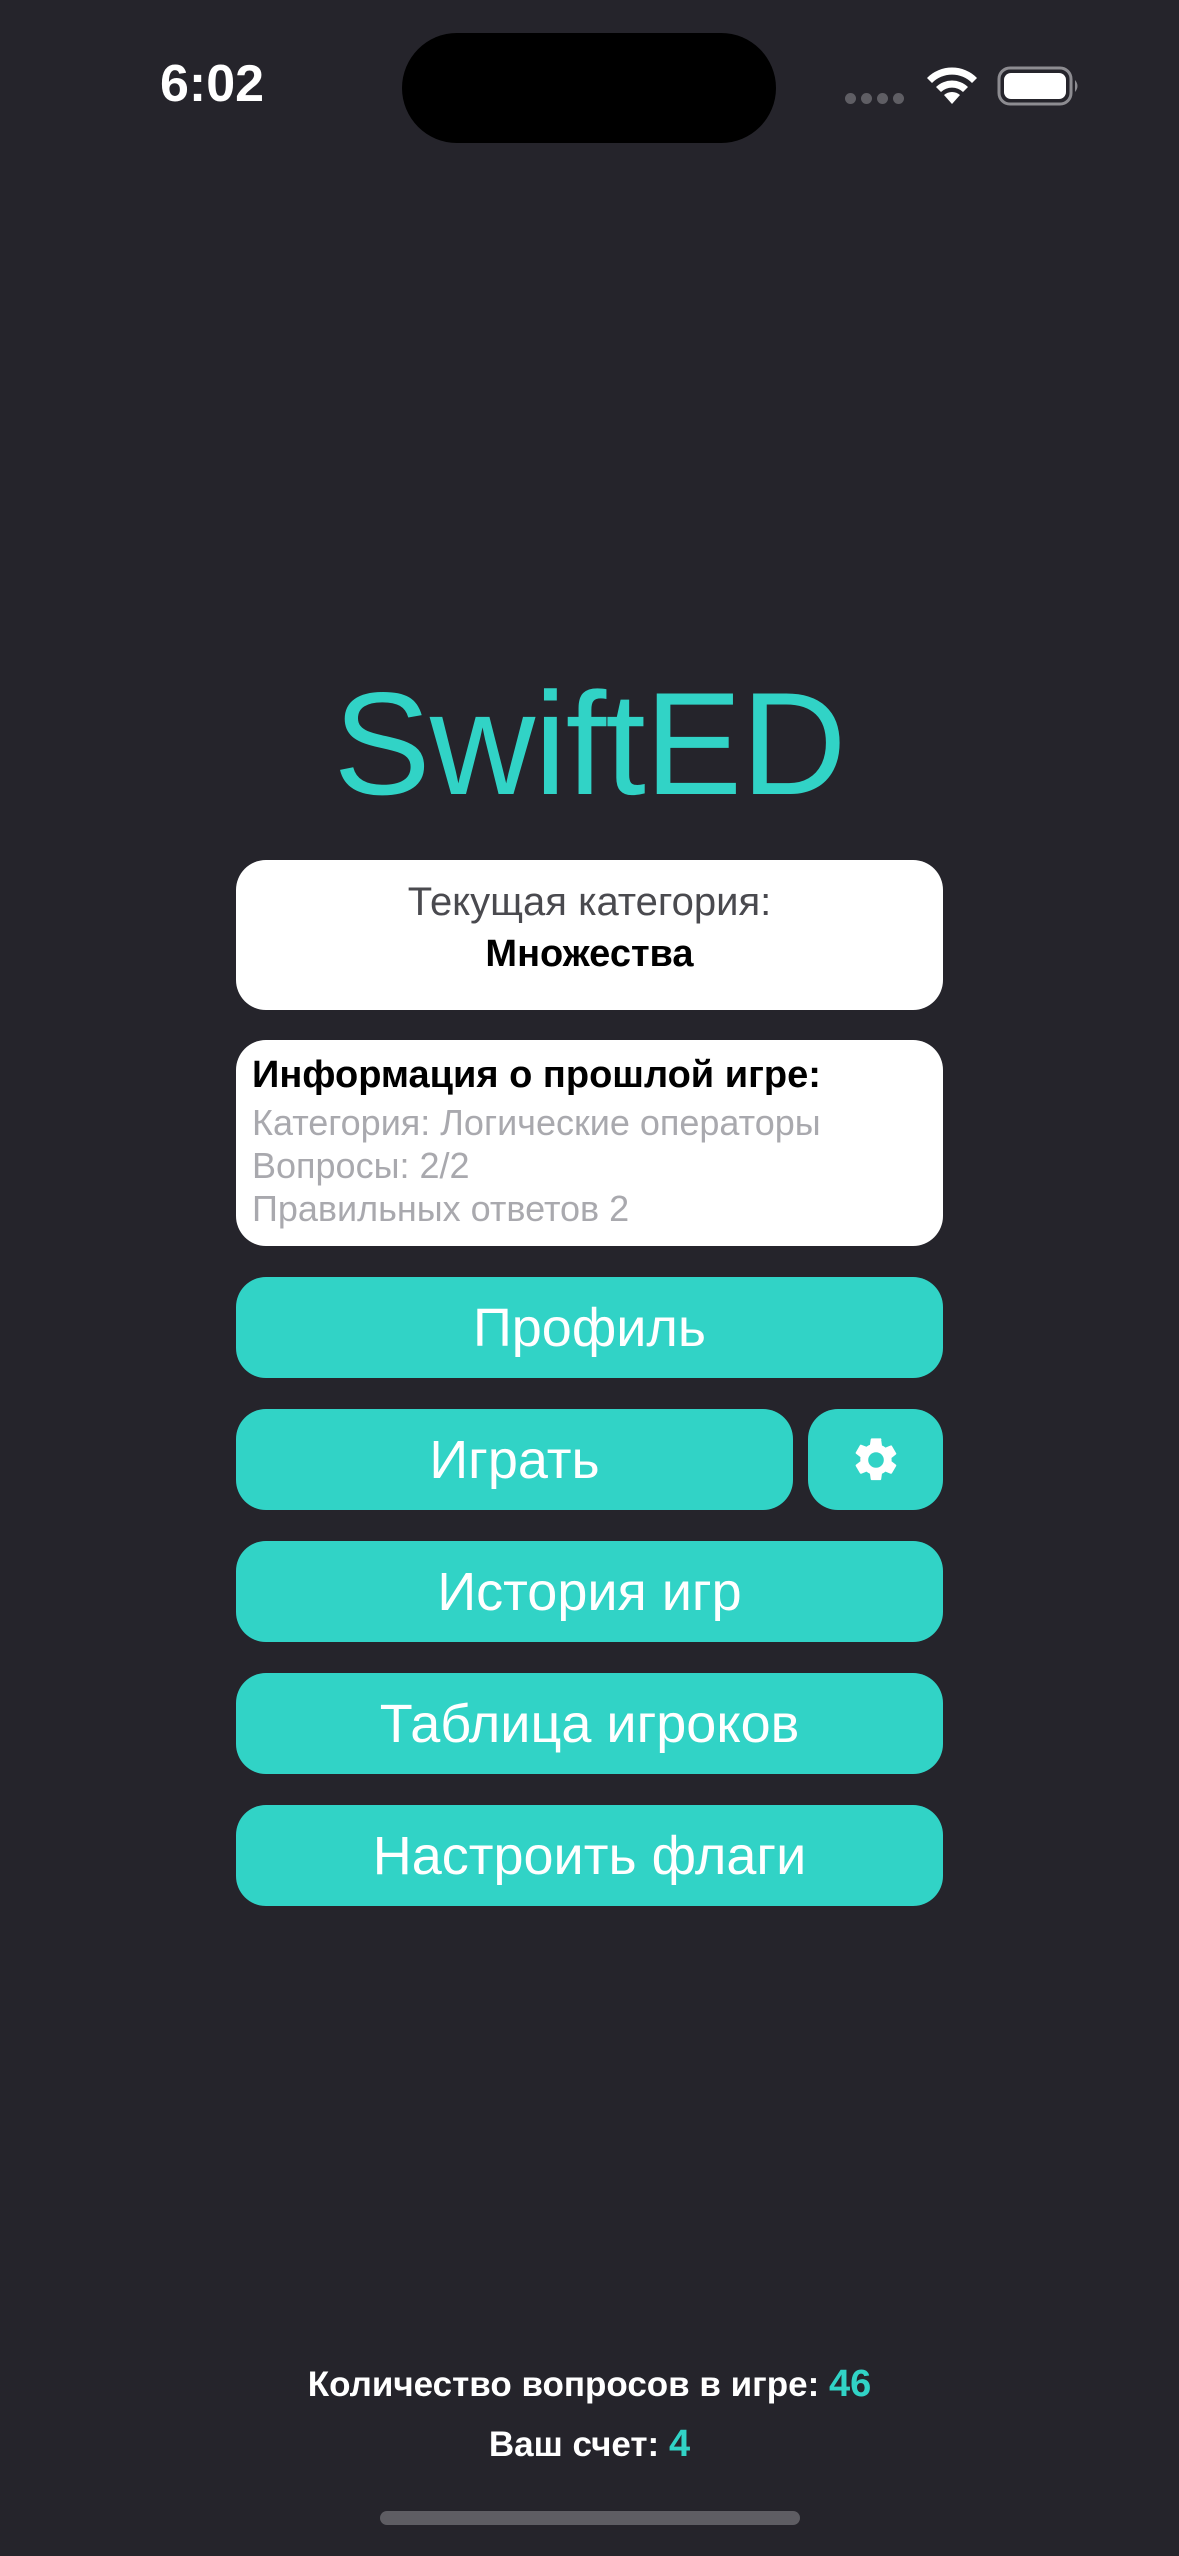 This screenshot has height=2556, width=1179. What do you see at coordinates (212, 84) in the screenshot?
I see `status-time: 6:02` at bounding box center [212, 84].